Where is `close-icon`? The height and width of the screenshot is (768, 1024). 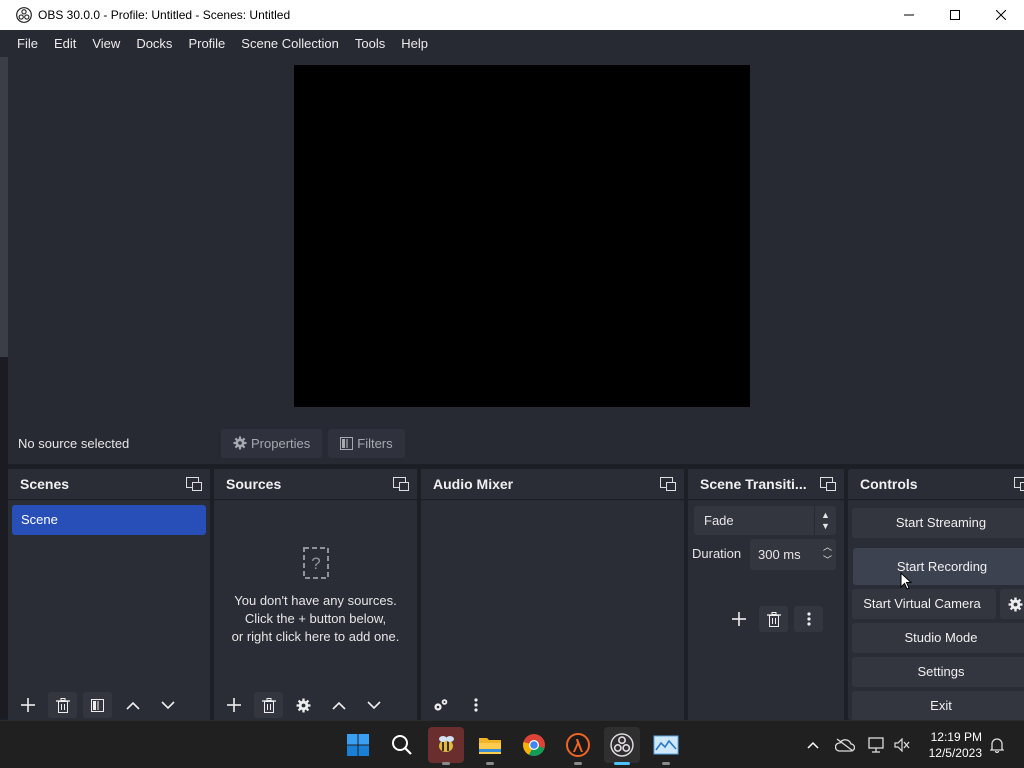 close-icon is located at coordinates (1001, 15).